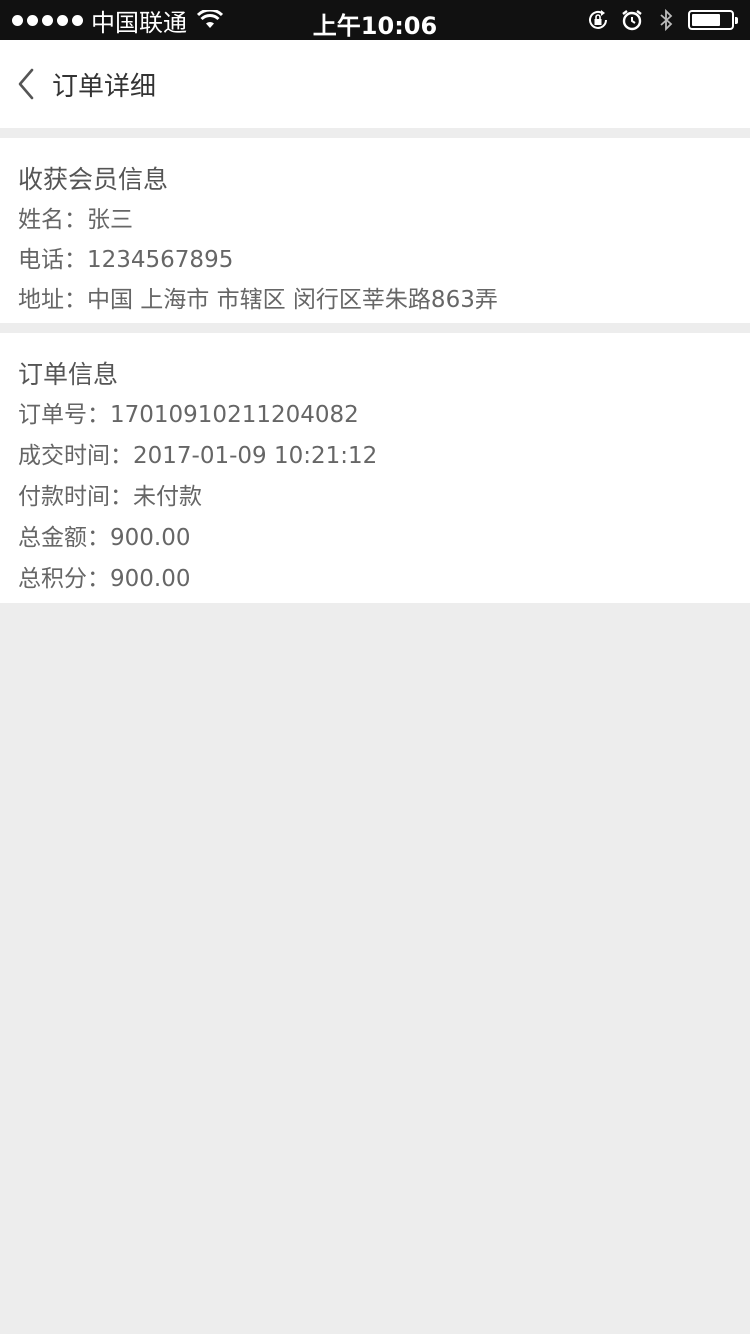 Image resolution: width=750 pixels, height=1334 pixels. I want to click on member-name-label: 姓名：, so click(52, 220).